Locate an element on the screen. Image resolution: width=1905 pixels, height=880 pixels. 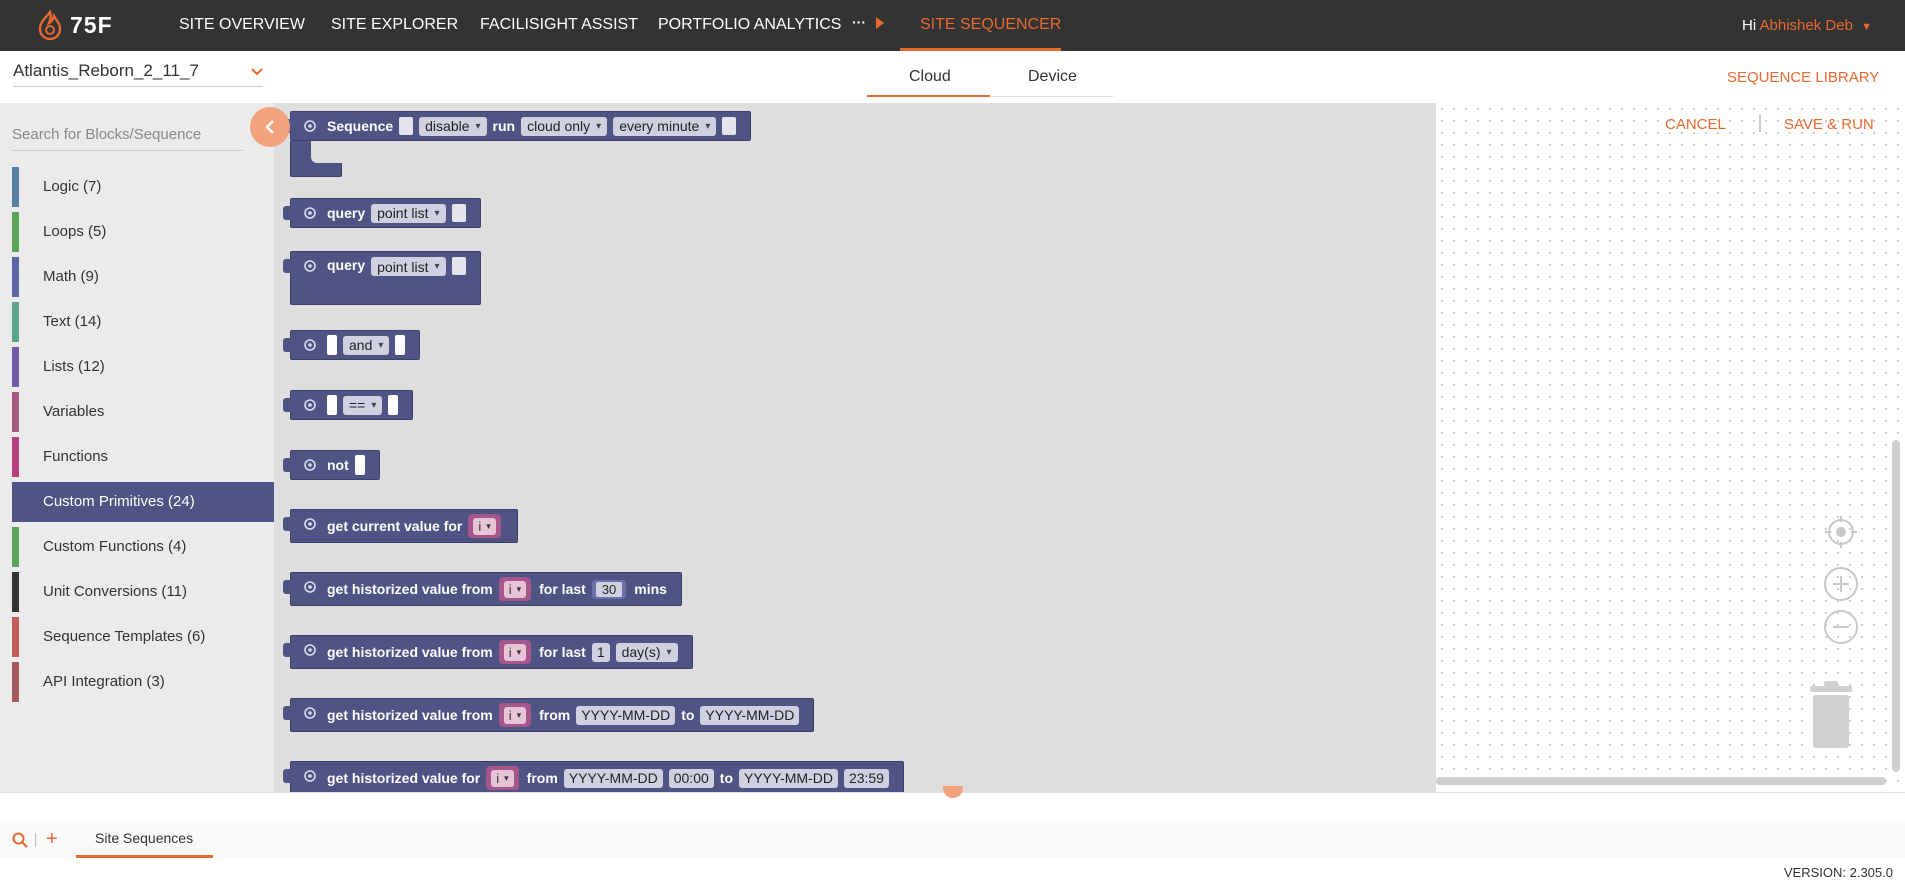
compare-block: == is located at coordinates (348, 405).